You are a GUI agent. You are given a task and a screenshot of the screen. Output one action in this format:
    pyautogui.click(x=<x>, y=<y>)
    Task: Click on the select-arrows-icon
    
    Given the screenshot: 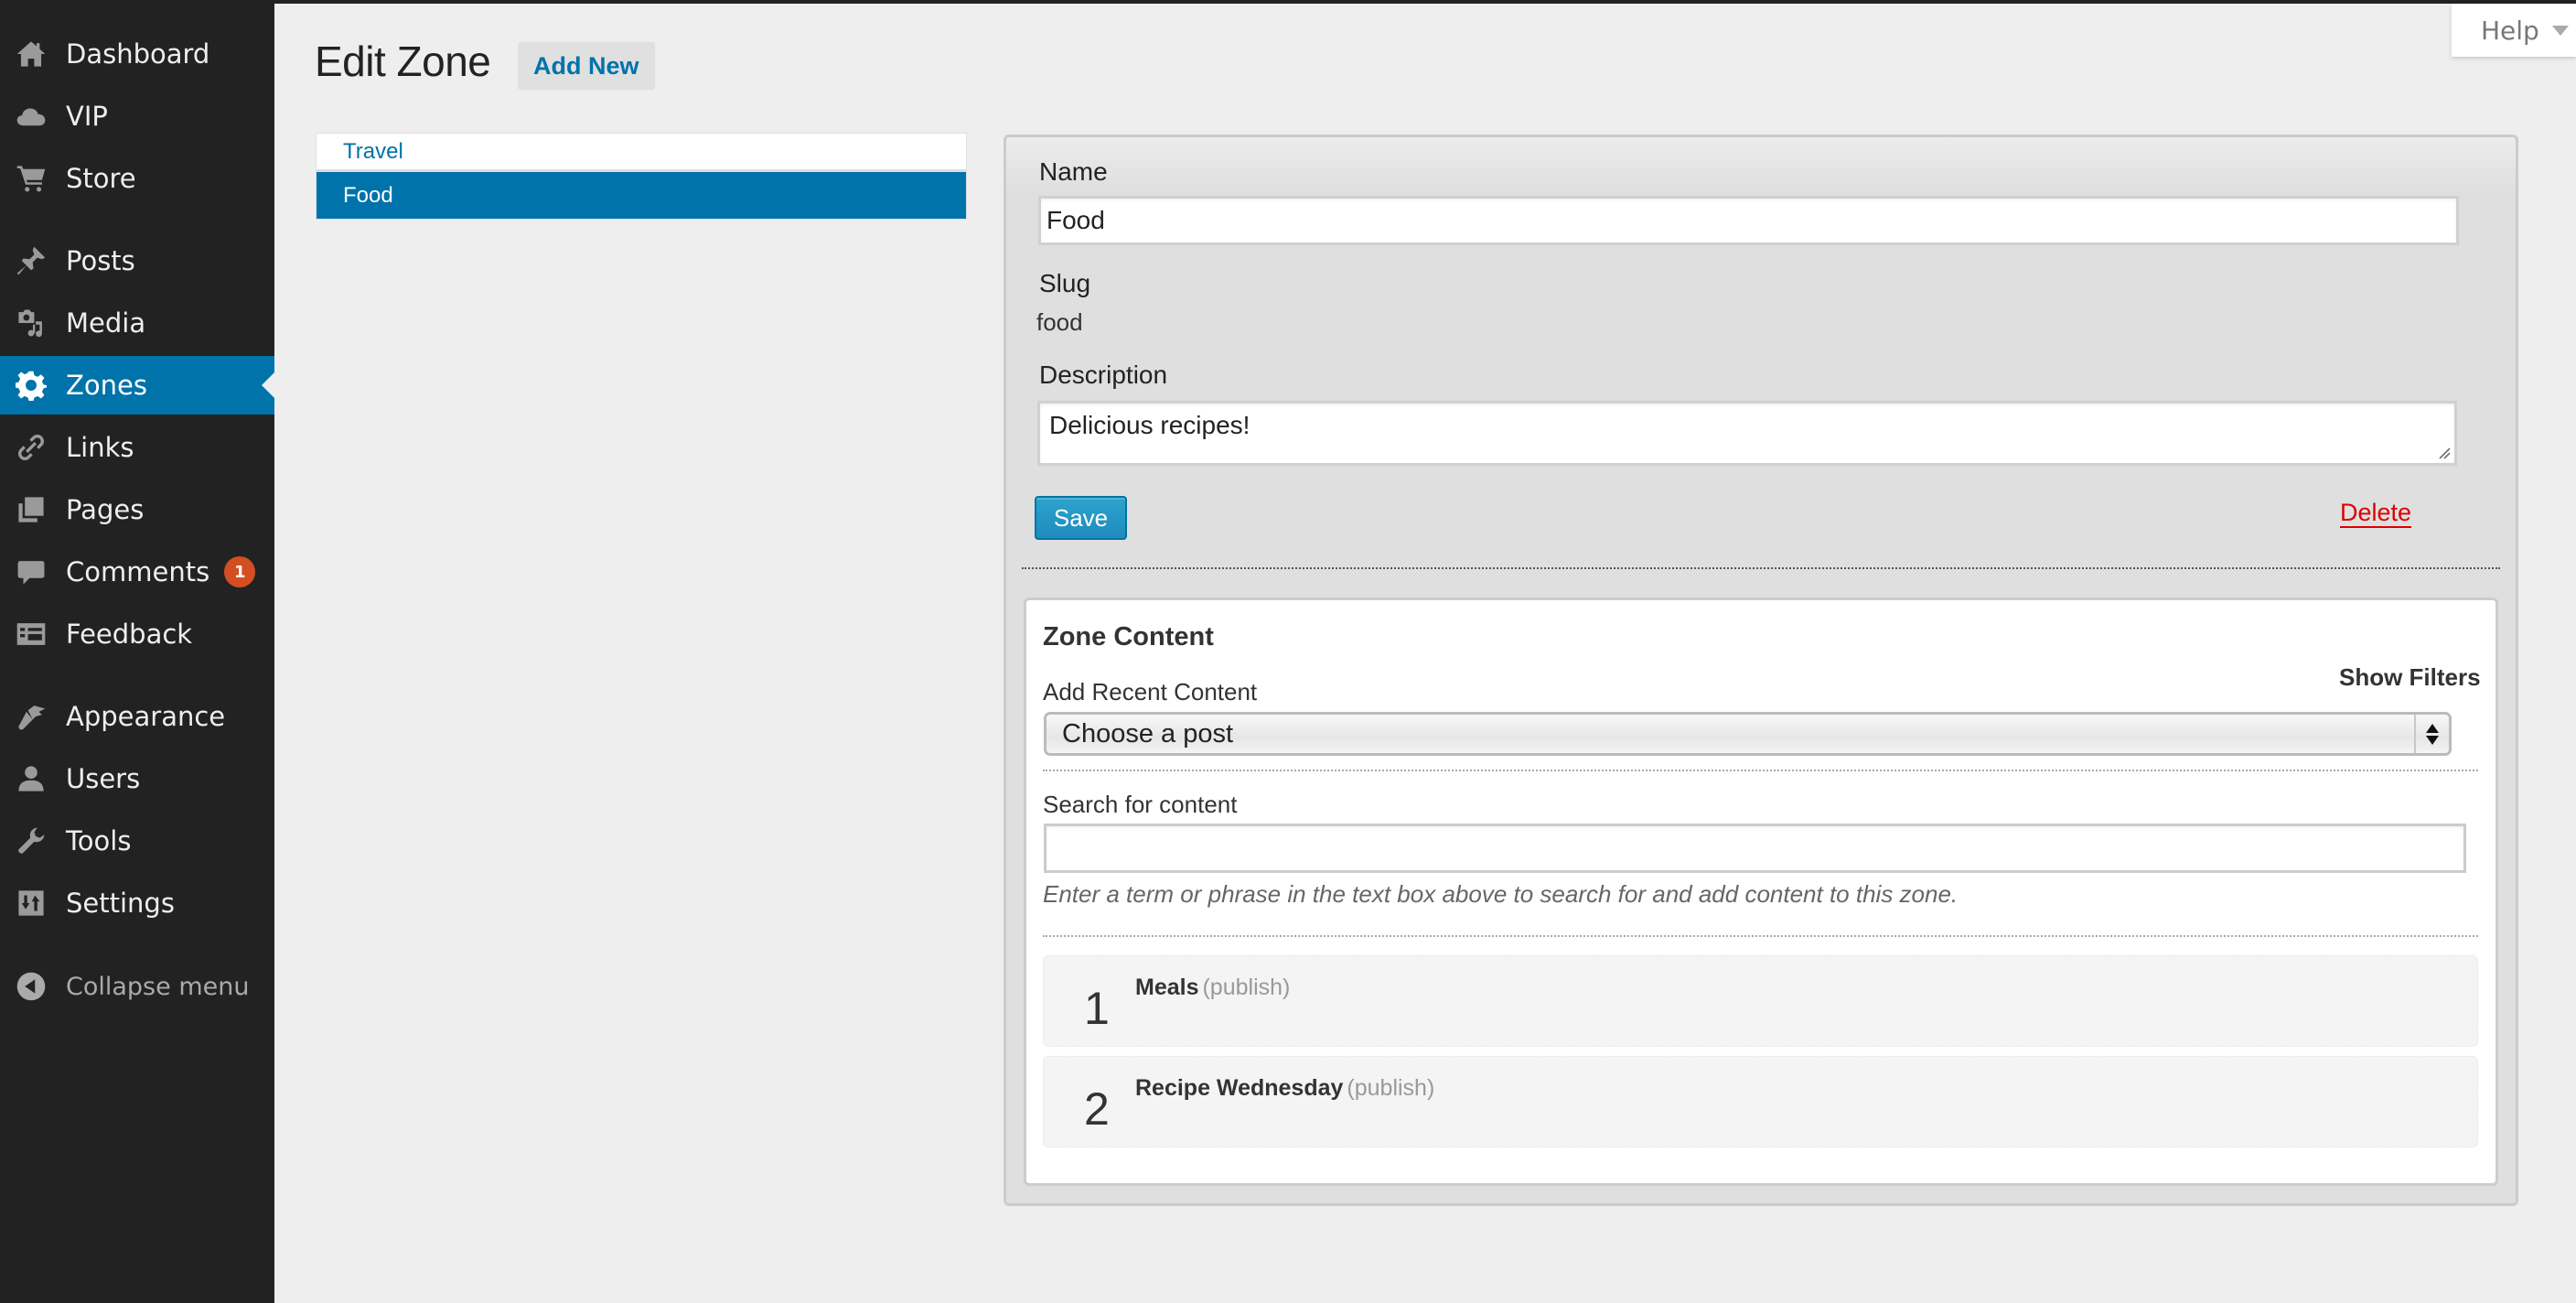 What is the action you would take?
    pyautogui.click(x=2432, y=734)
    